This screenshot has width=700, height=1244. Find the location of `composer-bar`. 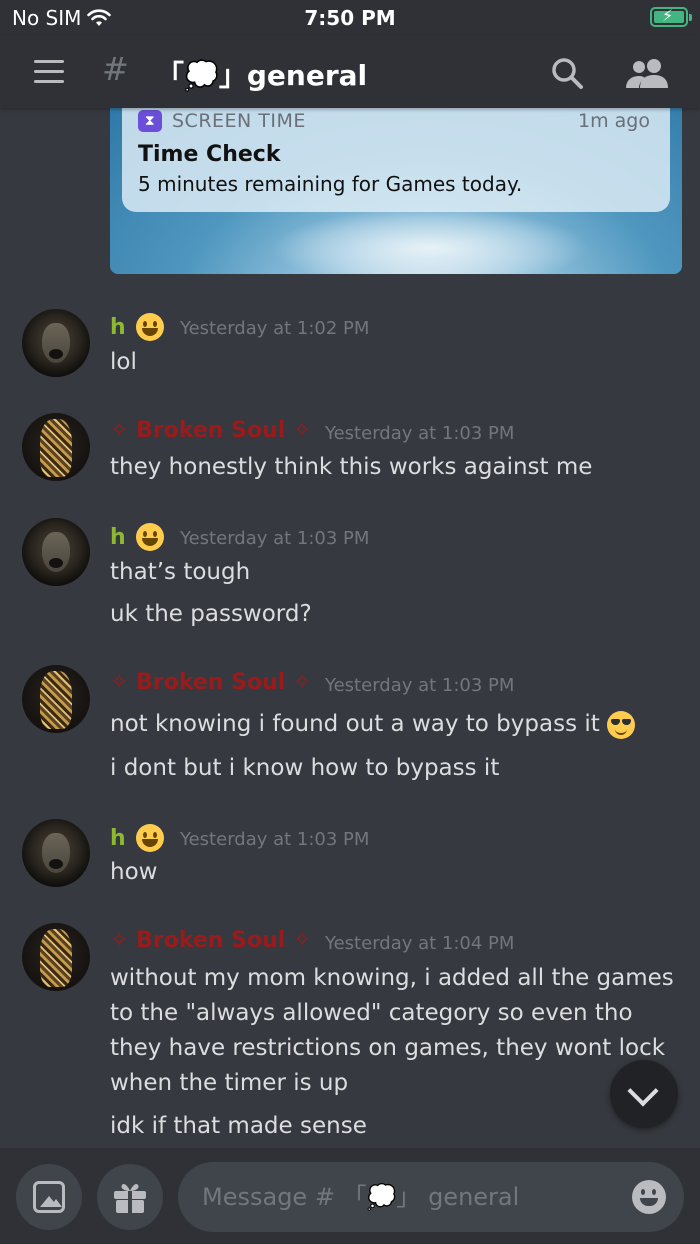

composer-bar is located at coordinates (350, 1196).